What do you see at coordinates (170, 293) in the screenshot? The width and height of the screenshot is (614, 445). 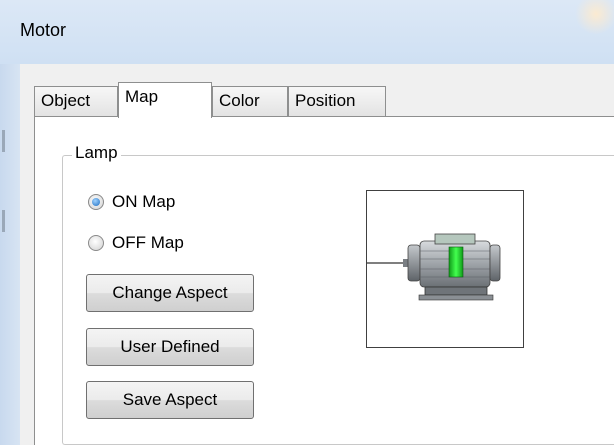 I see `change-aspect-button: Change Aspect` at bounding box center [170, 293].